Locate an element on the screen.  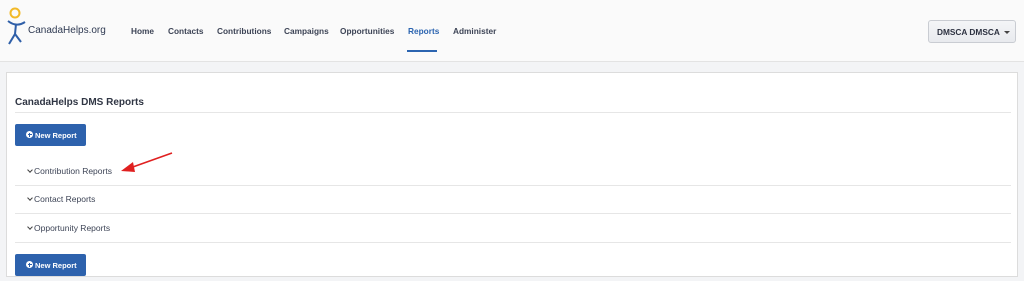
nav-reports: Reports is located at coordinates (423, 31).